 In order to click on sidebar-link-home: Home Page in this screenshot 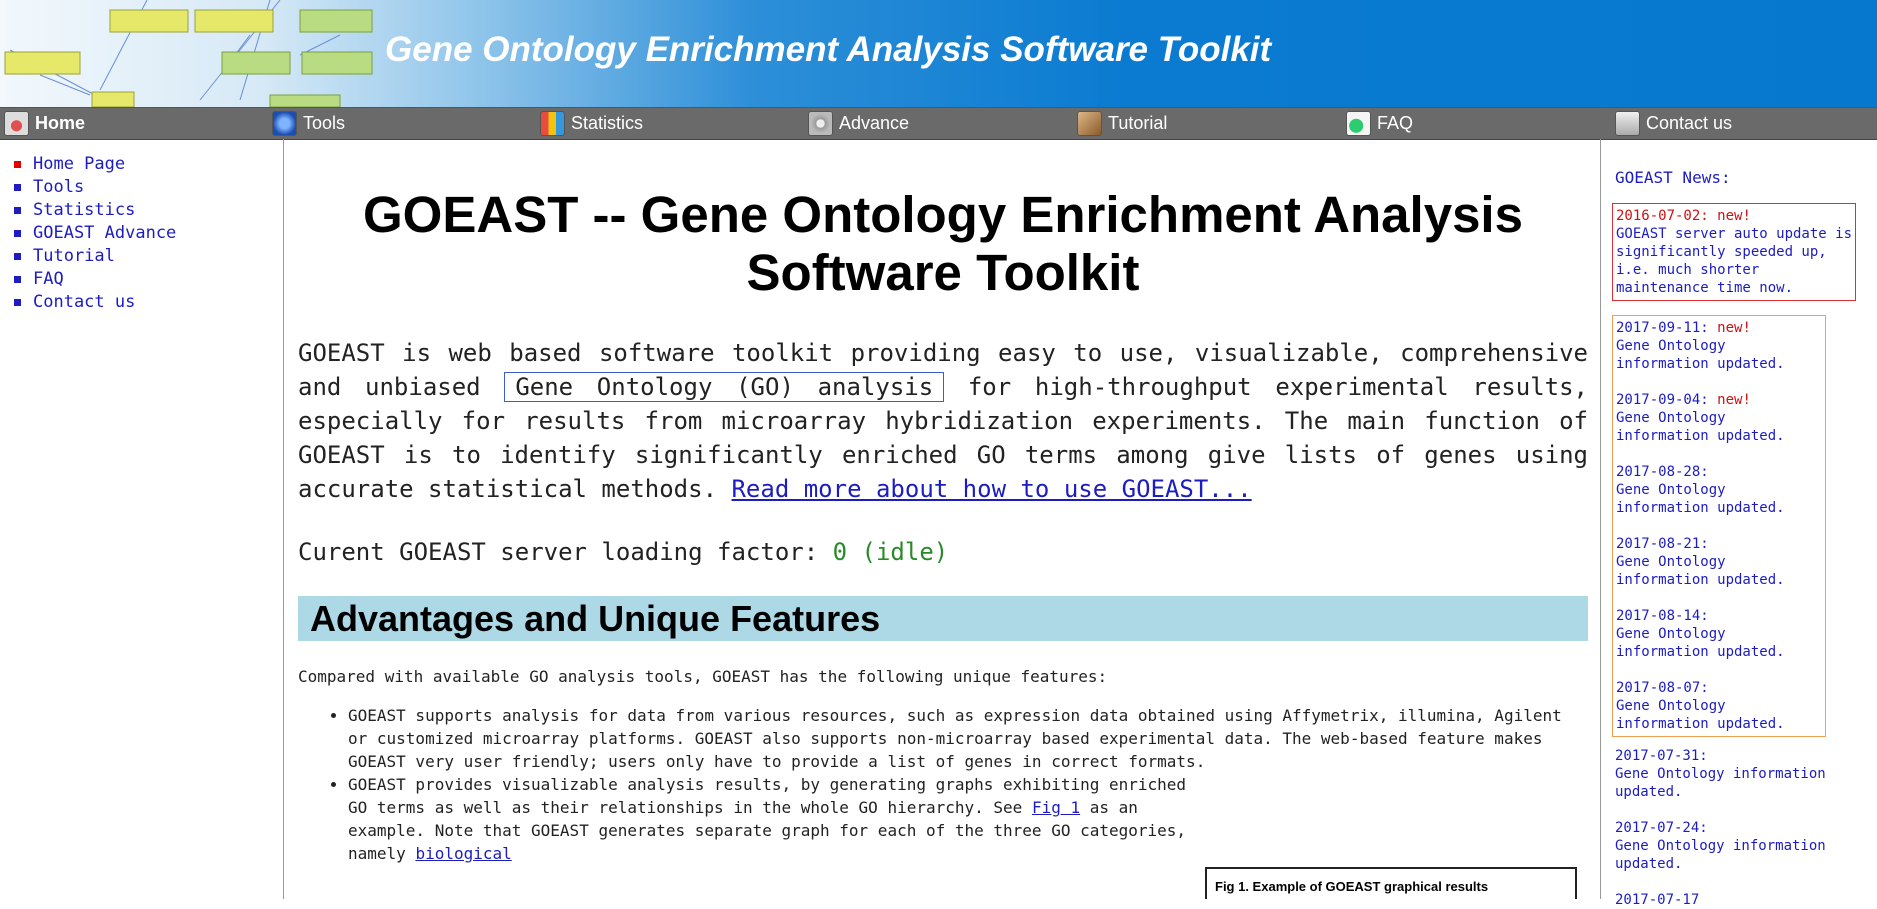, I will do `click(79, 164)`.